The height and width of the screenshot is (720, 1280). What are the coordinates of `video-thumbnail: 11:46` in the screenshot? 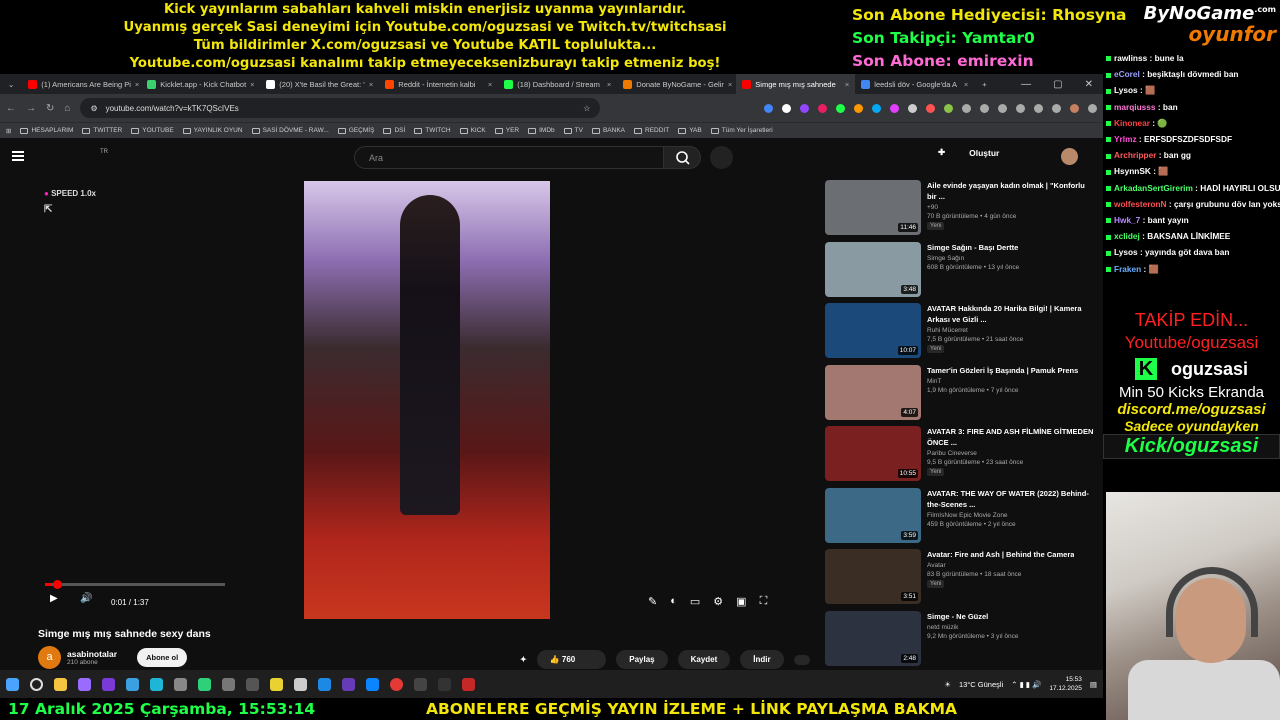 It's located at (873, 207).